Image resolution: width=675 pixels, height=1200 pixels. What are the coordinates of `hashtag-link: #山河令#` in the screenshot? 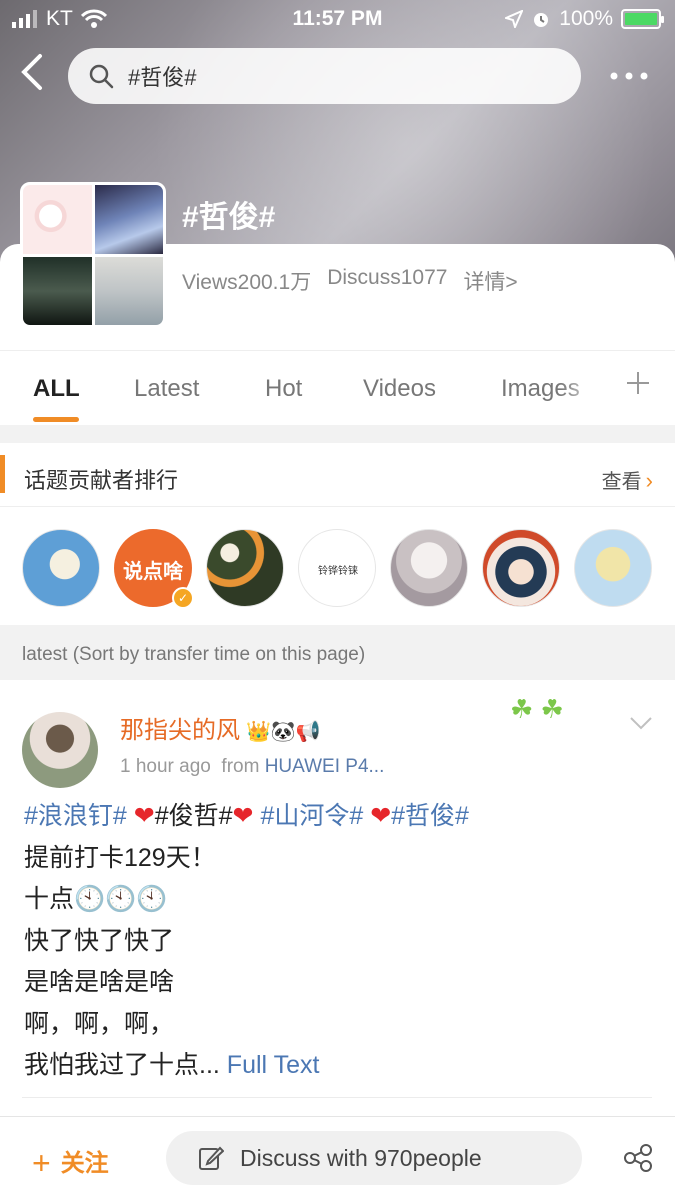 It's located at (311, 816).